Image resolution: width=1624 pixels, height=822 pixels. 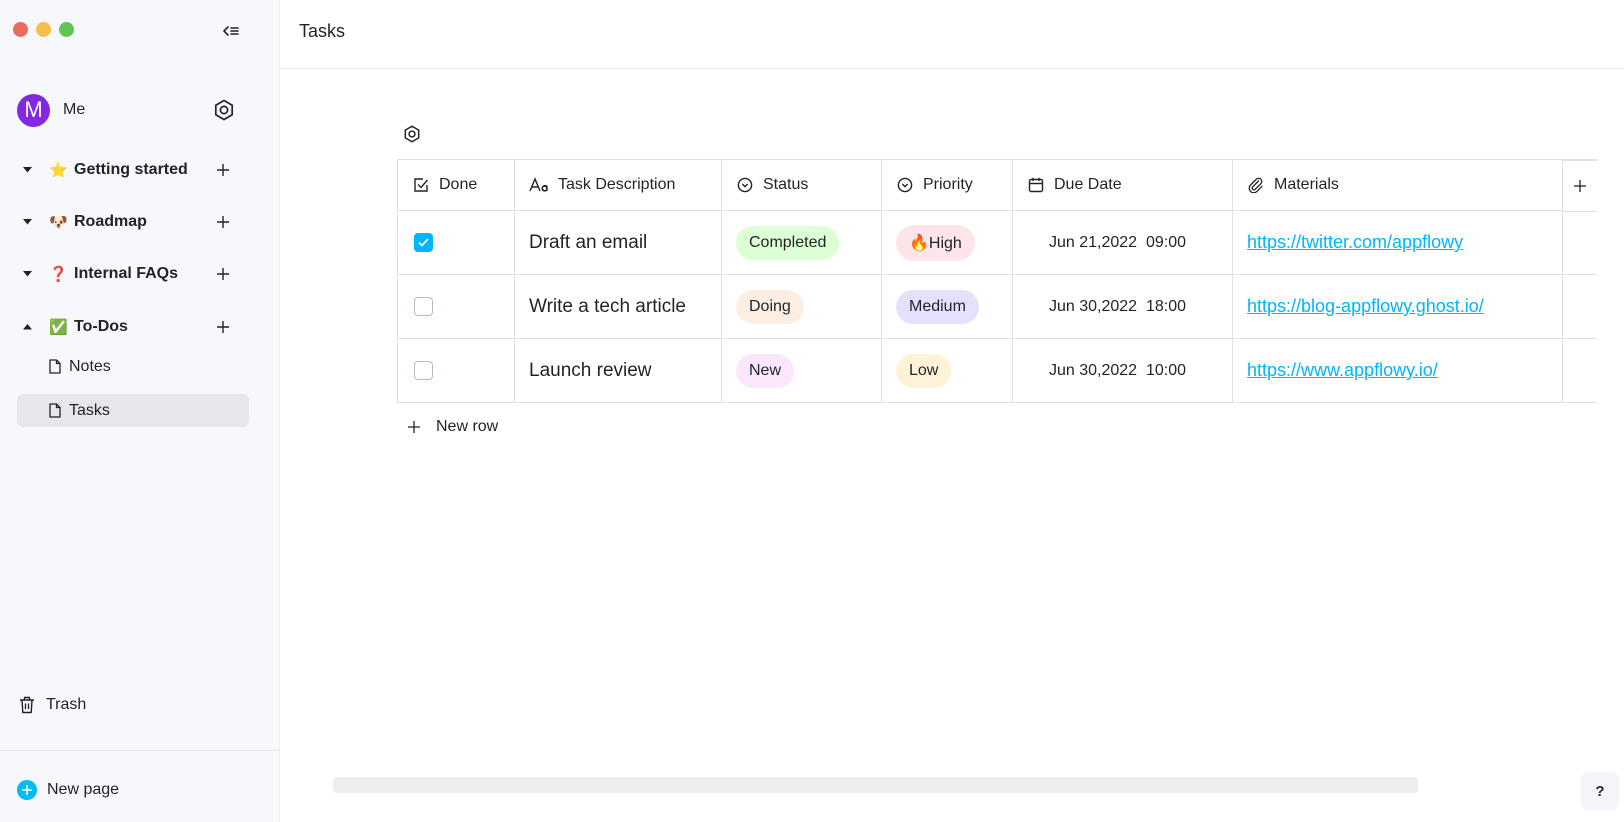 What do you see at coordinates (924, 370) in the screenshot?
I see `priority-tag: Low` at bounding box center [924, 370].